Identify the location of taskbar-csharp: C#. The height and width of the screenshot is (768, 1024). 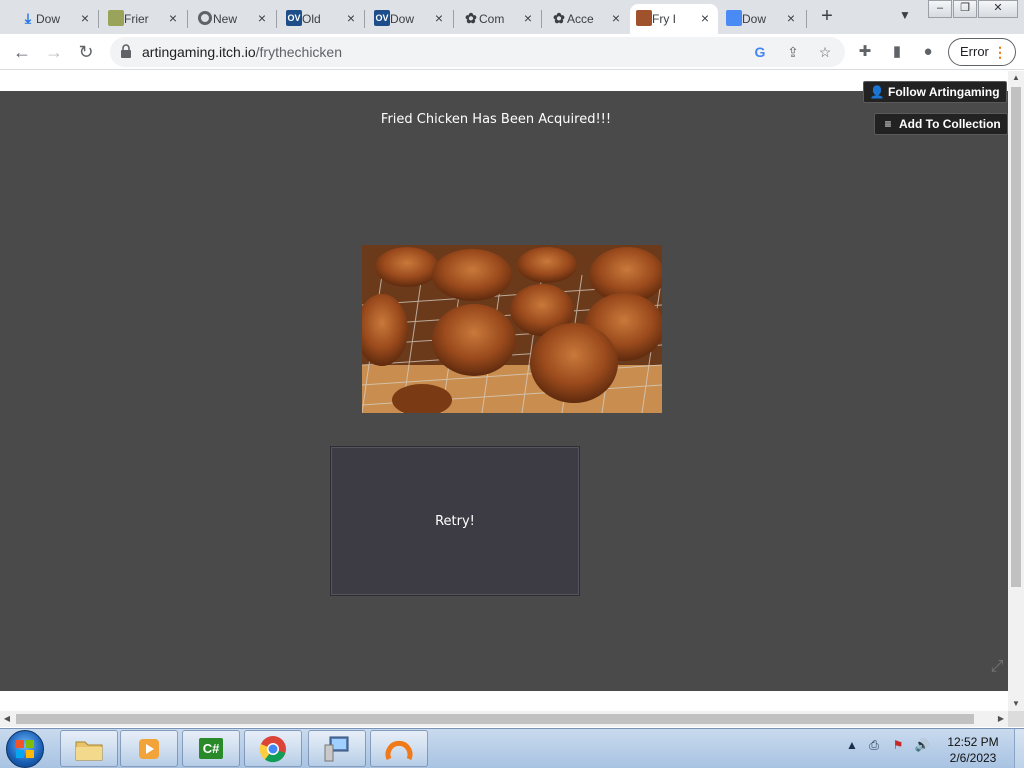
(211, 748).